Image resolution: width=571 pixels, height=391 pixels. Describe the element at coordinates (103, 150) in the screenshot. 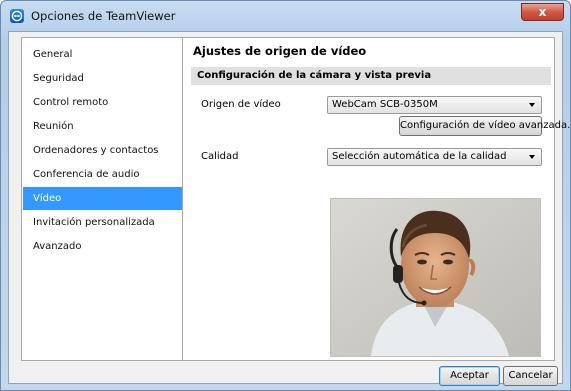

I see `sidebar-item-ordenadores-contactos: Ordenadores y contactos` at that location.